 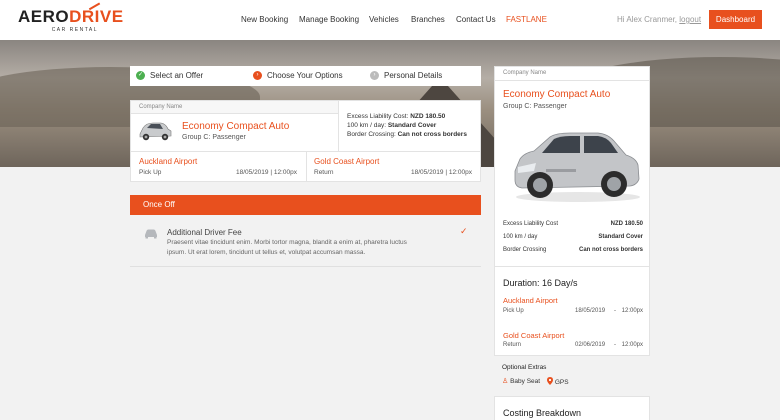 I want to click on logout-link: logout, so click(x=690, y=19).